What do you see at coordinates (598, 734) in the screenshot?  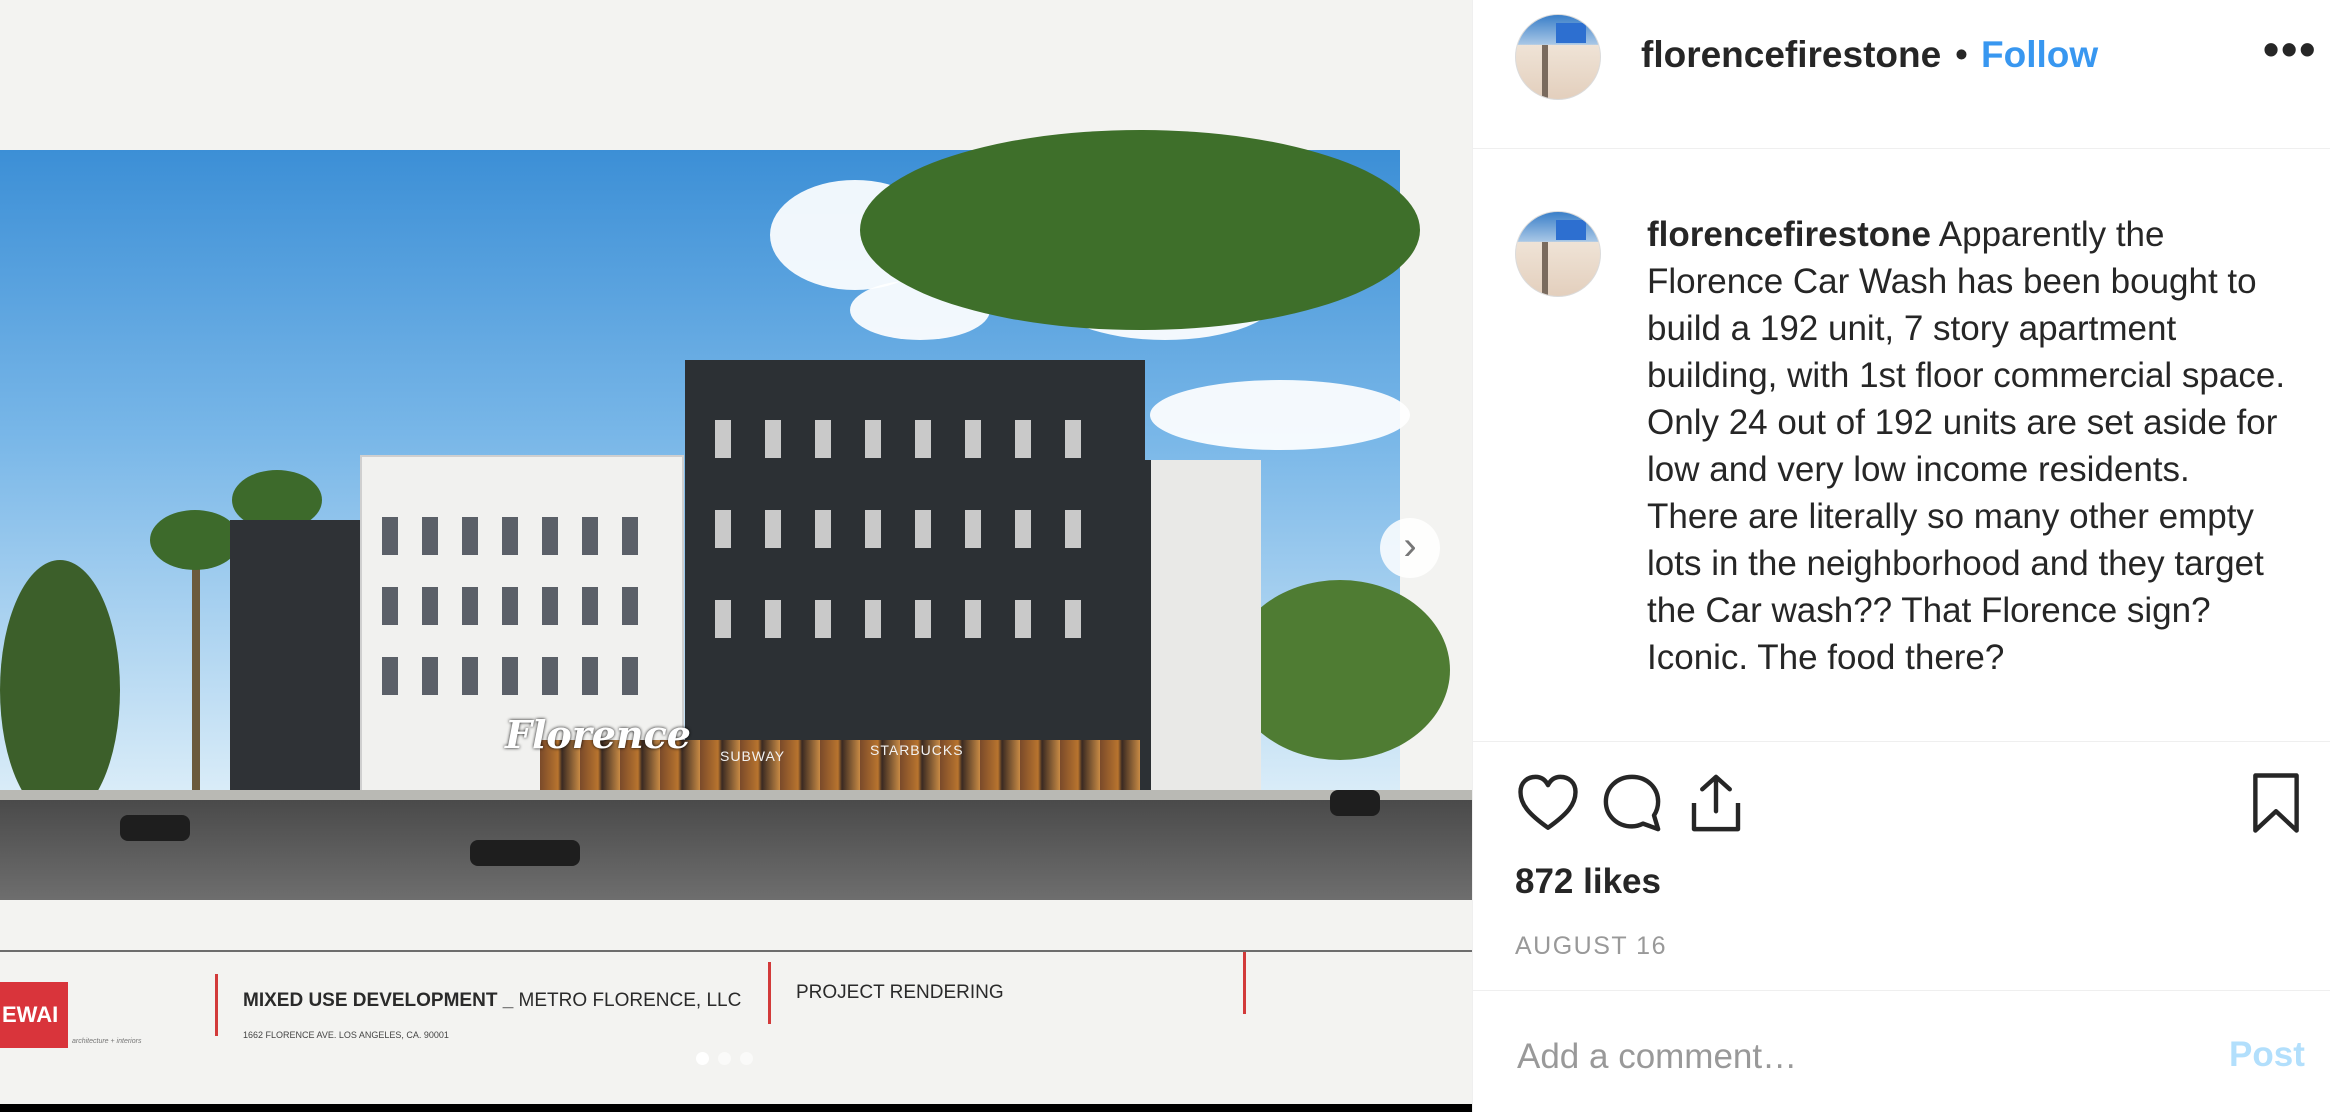 I see `florence-sign: Florence` at bounding box center [598, 734].